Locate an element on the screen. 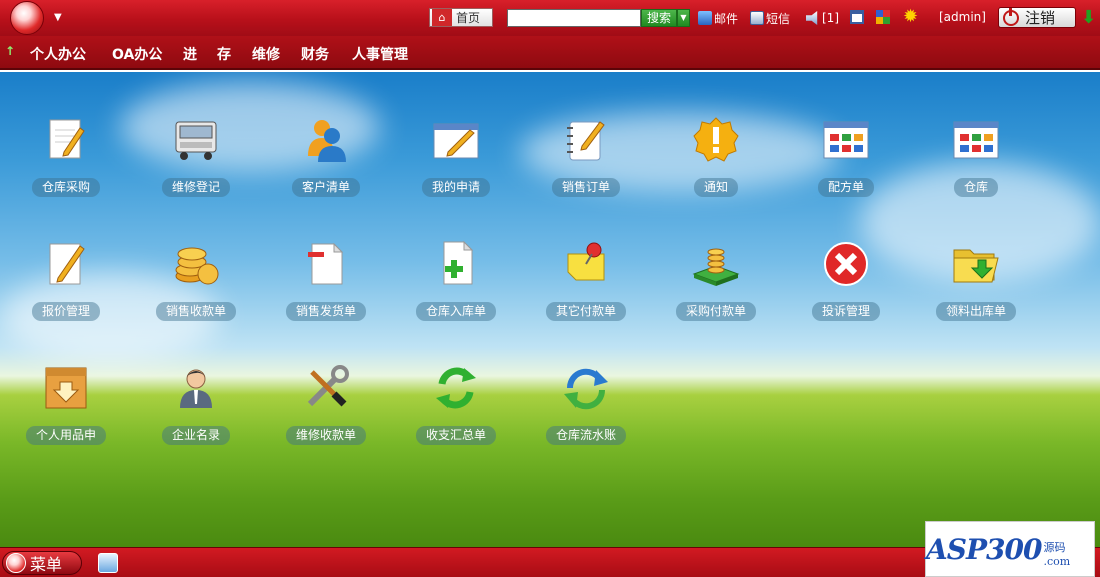  home-button: ⌂ 首页 is located at coordinates (461, 17).